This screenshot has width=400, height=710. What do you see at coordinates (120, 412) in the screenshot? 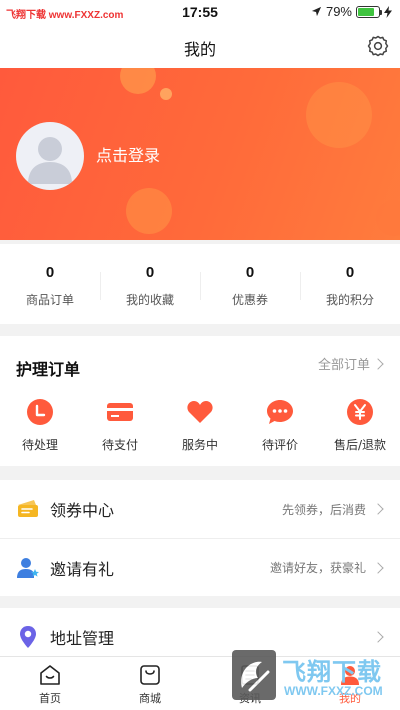
I see `card-icon` at bounding box center [120, 412].